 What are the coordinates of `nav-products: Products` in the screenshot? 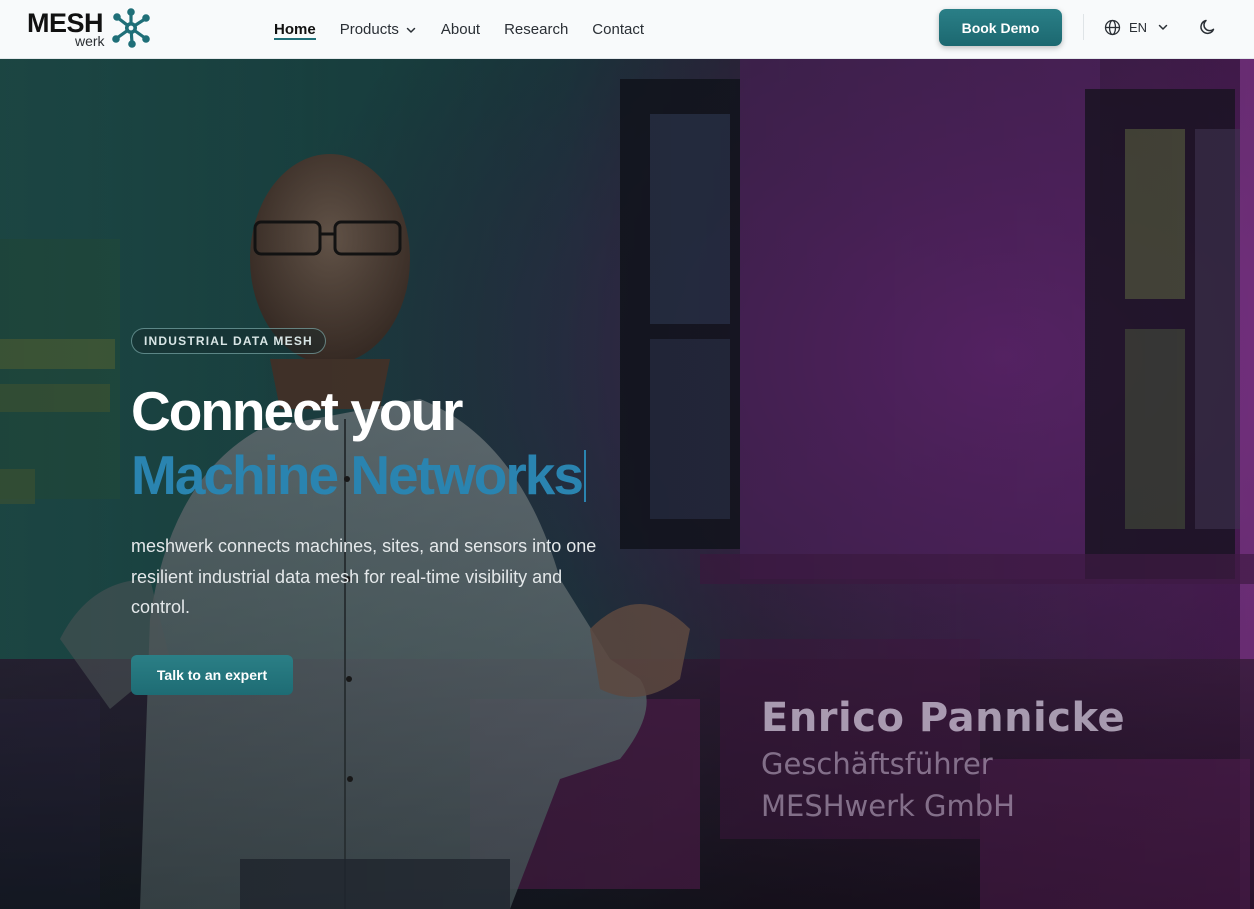 It's located at (378, 29).